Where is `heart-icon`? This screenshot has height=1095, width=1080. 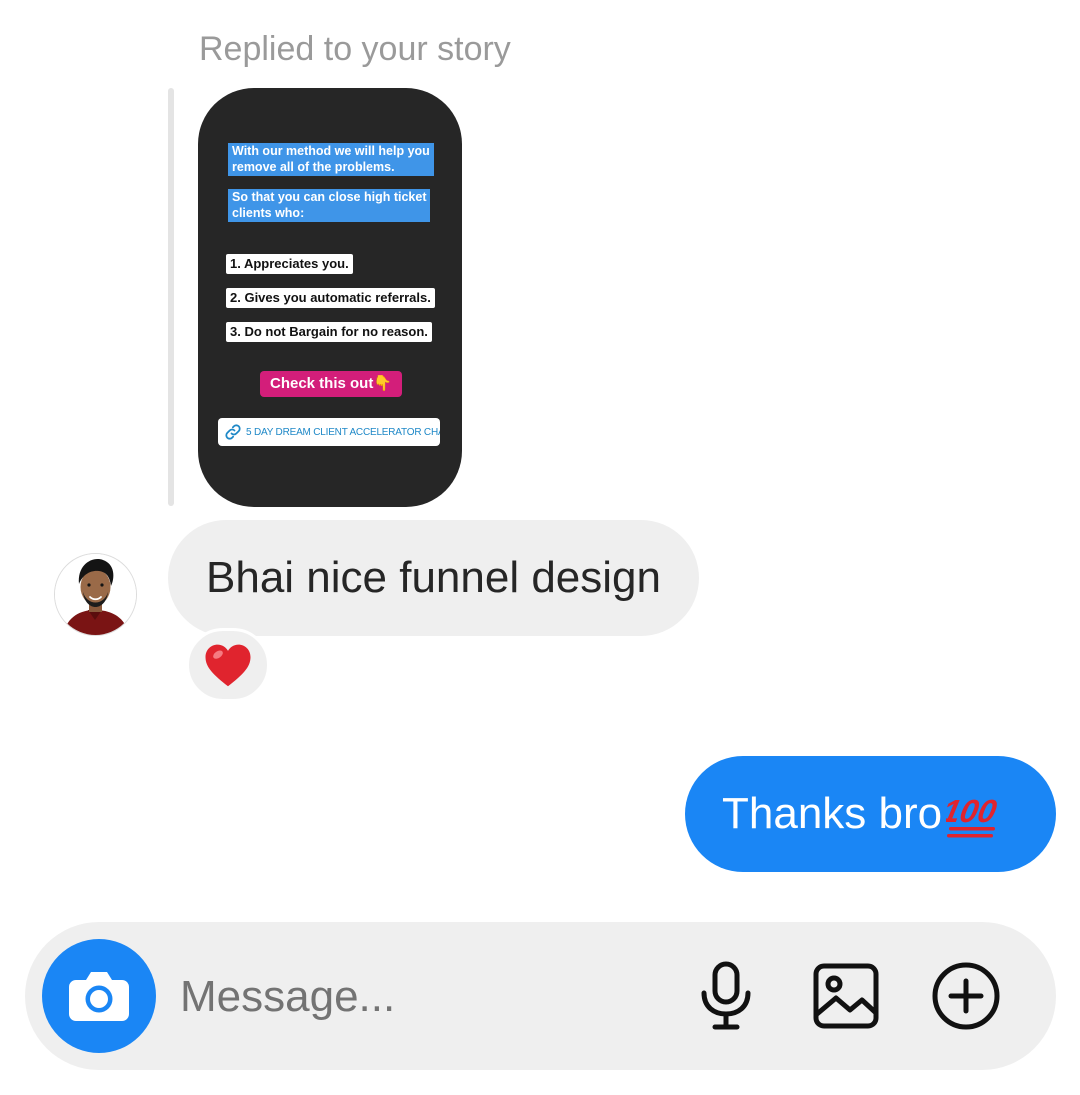 heart-icon is located at coordinates (228, 665).